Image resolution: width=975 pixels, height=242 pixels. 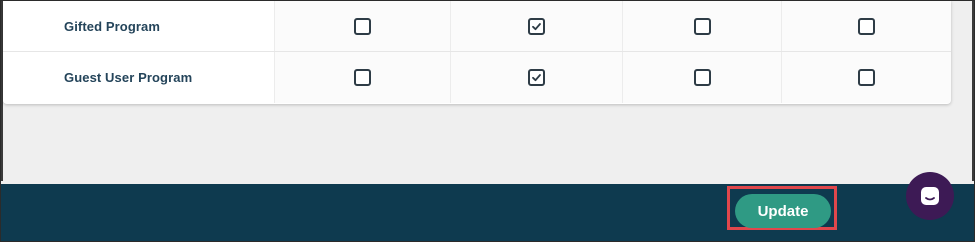 I want to click on program-name: Guest User Program, so click(x=128, y=77).